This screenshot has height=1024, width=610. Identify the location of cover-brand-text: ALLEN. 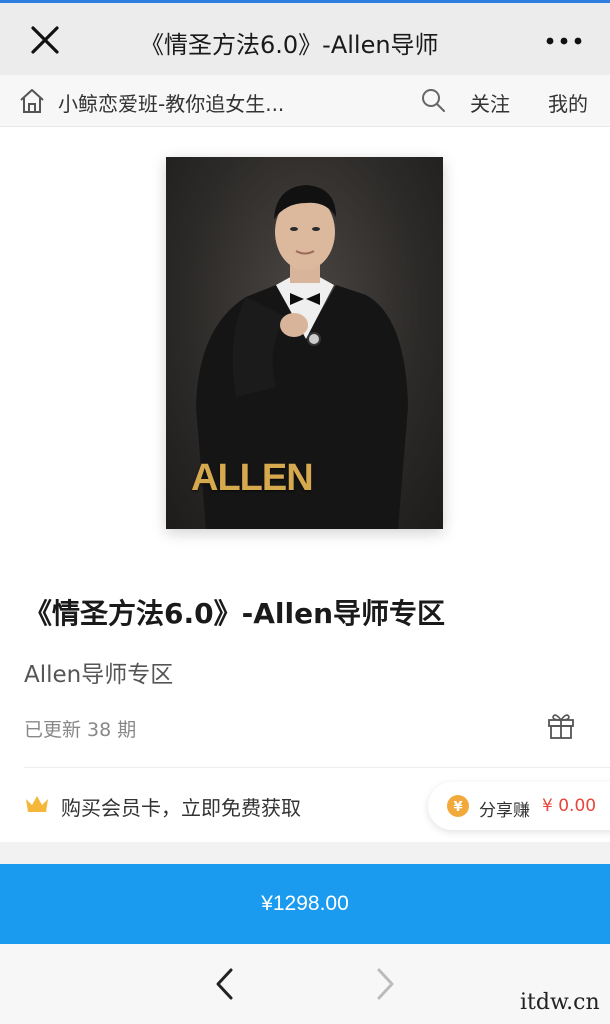
(252, 478).